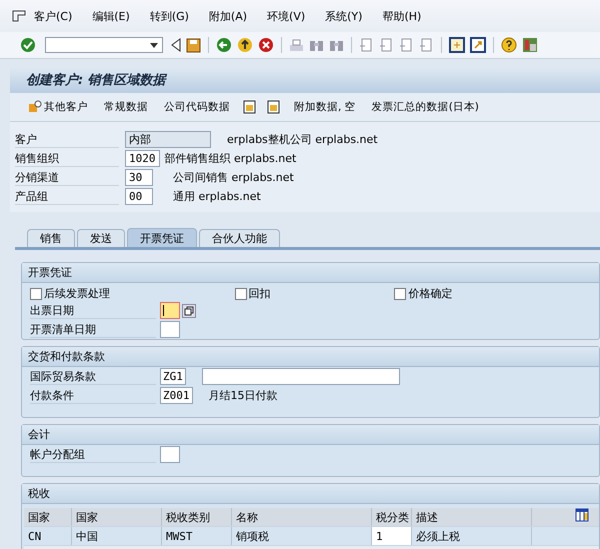 The height and width of the screenshot is (549, 600). What do you see at coordinates (93, 330) in the screenshot?
I see `field-label: 开票清单日期` at bounding box center [93, 330].